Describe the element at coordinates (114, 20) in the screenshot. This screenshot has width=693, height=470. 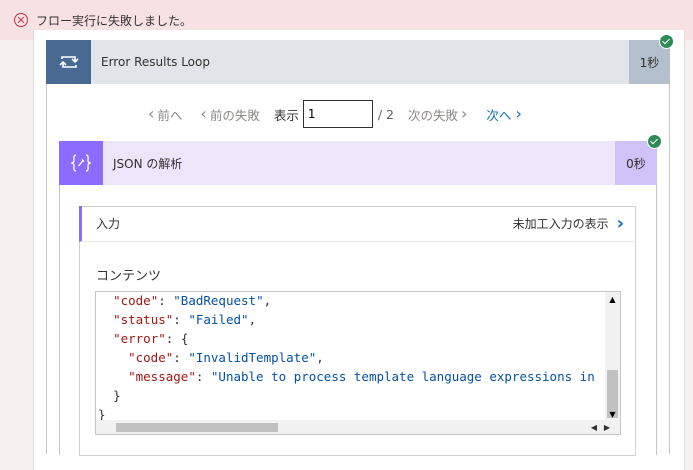
I see `error-message: フロー実行に失敗しました。` at that location.